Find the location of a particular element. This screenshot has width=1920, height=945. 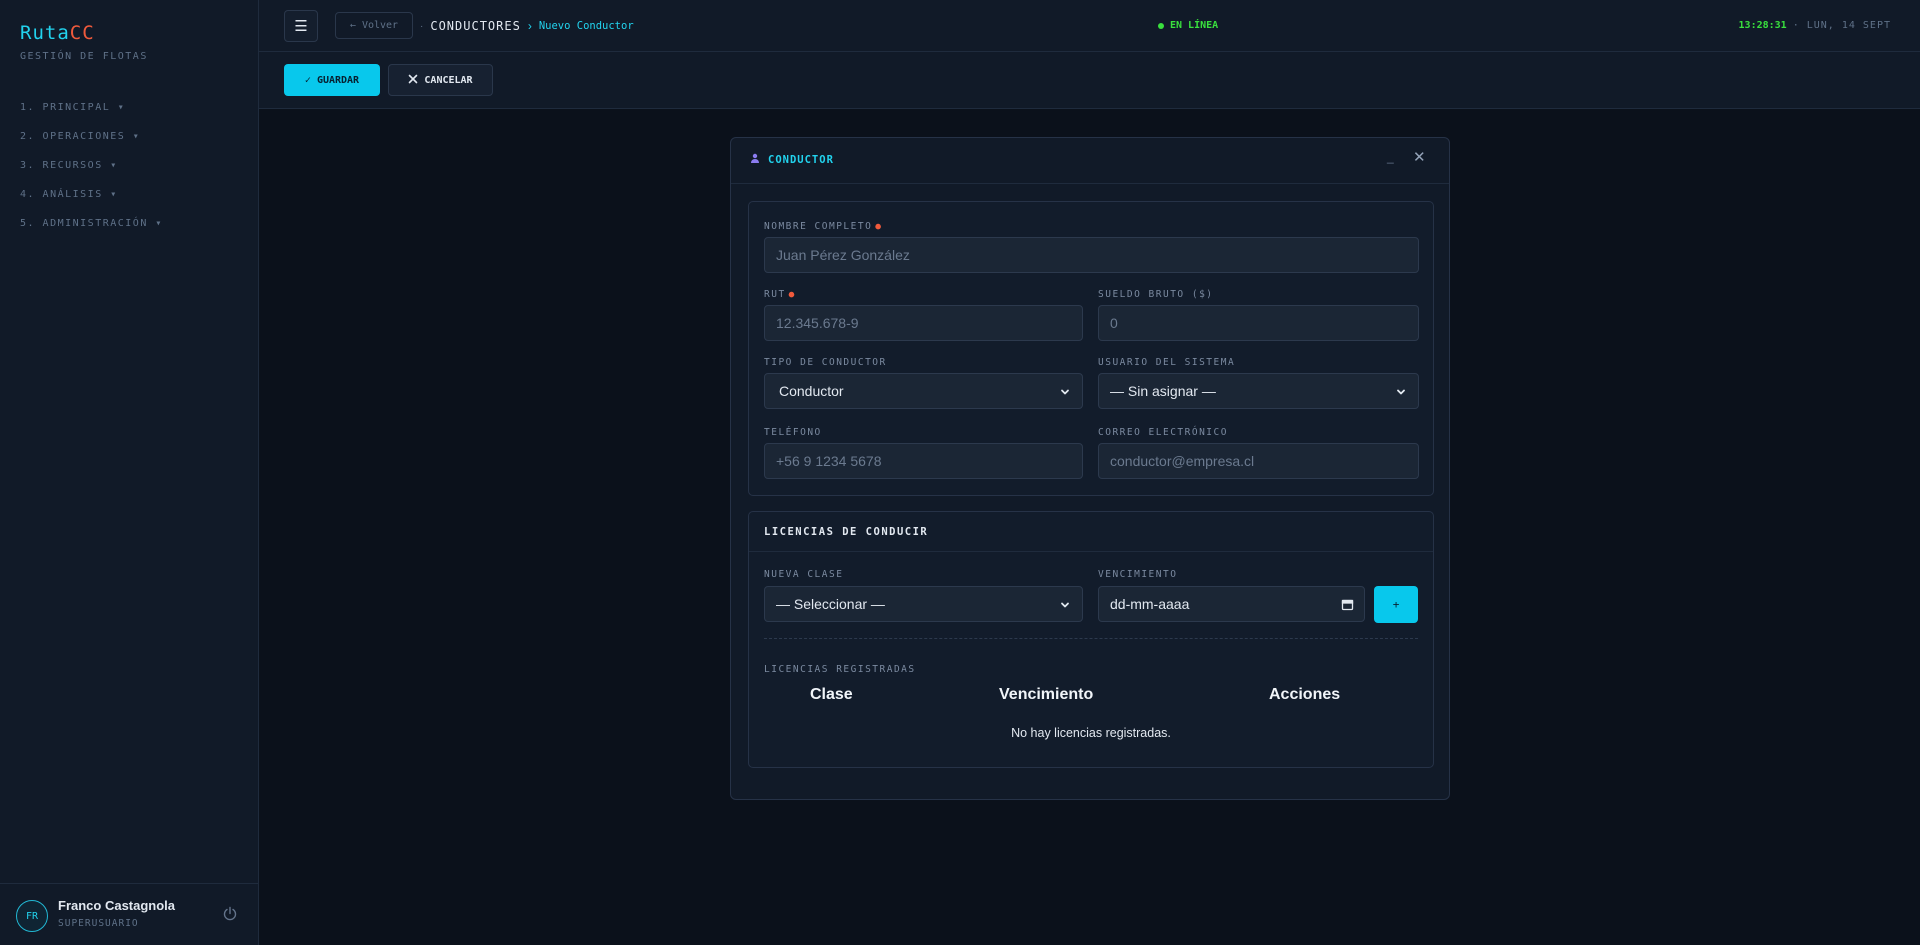

rut-input: 12.345.678-9 is located at coordinates (923, 323).